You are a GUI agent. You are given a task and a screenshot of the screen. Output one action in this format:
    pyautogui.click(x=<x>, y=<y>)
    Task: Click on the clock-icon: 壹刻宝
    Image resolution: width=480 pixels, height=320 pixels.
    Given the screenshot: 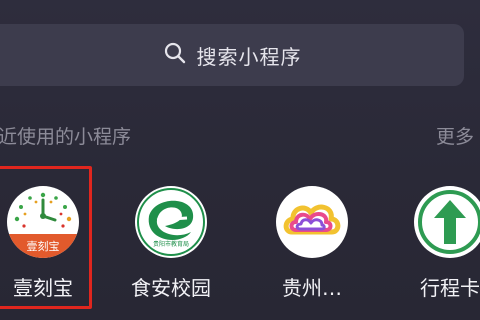 What is the action you would take?
    pyautogui.click(x=43, y=222)
    